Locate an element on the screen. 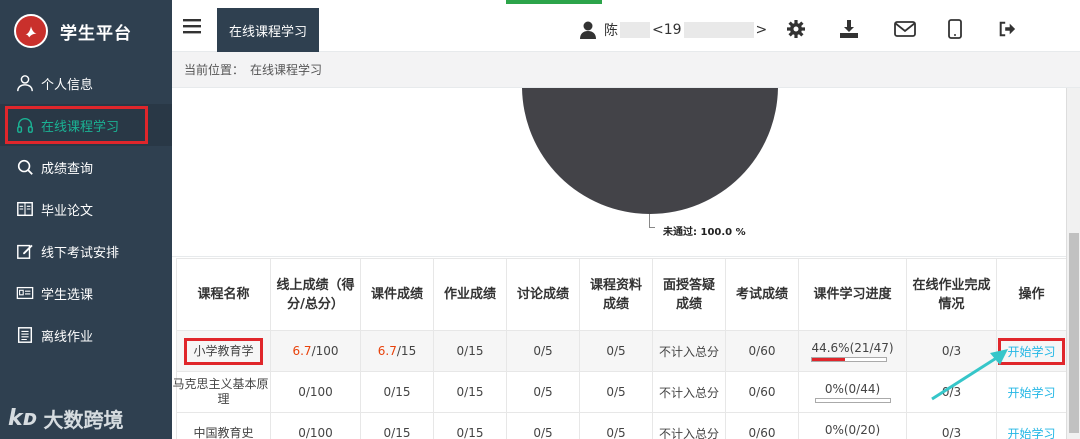 Image resolution: width=1080 pixels, height=439 pixels. sidebar-item-label: 学生选课 is located at coordinates (67, 295).